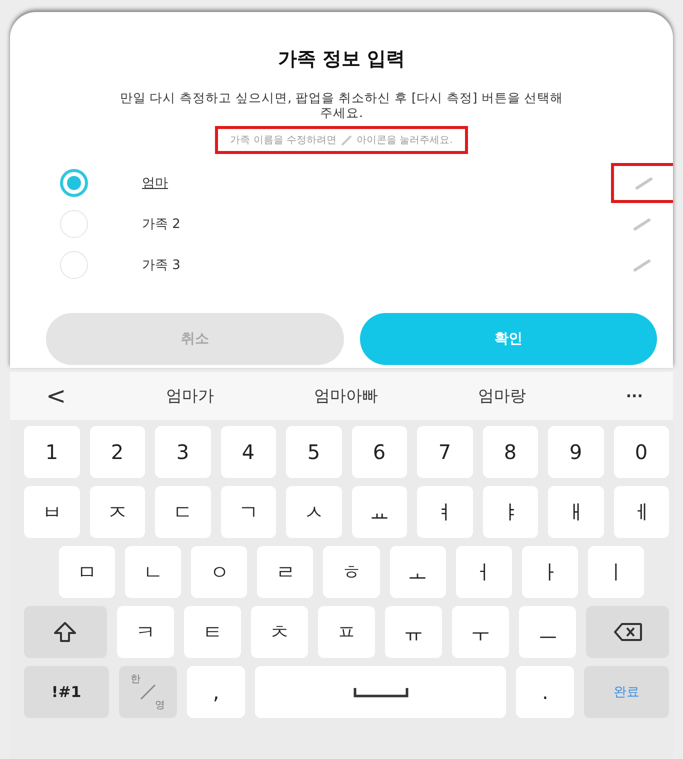  What do you see at coordinates (248, 512) in the screenshot?
I see `key: ㄱ` at bounding box center [248, 512].